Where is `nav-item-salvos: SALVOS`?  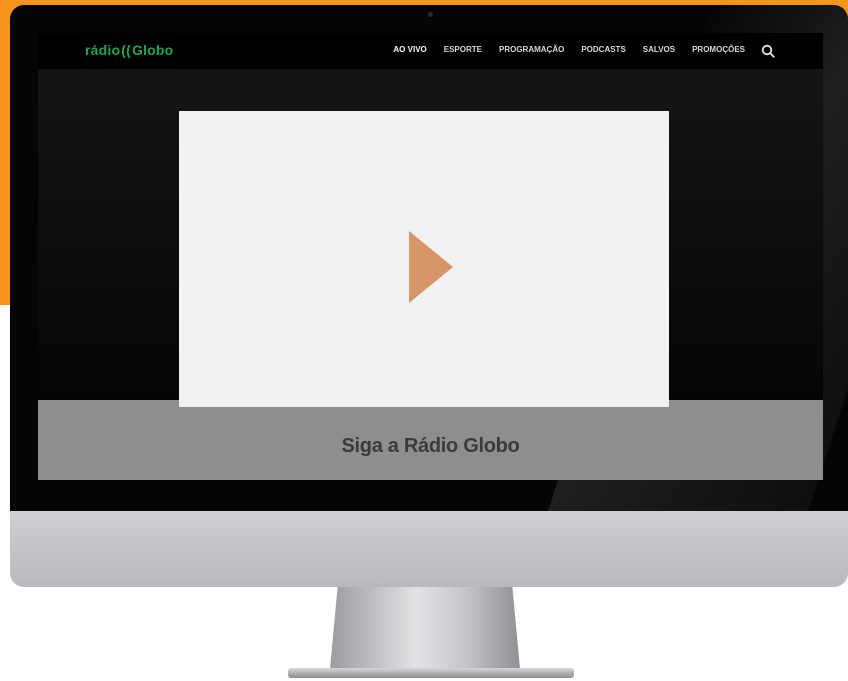 nav-item-salvos: SALVOS is located at coordinates (659, 49).